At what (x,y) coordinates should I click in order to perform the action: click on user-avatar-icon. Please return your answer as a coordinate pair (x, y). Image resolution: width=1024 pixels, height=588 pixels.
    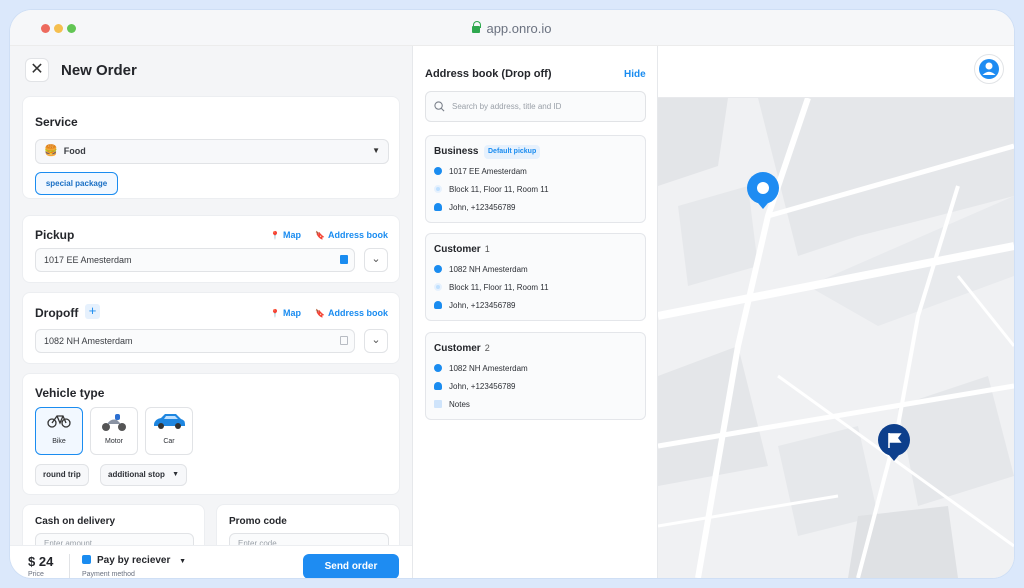
    Looking at the image, I should click on (989, 69).